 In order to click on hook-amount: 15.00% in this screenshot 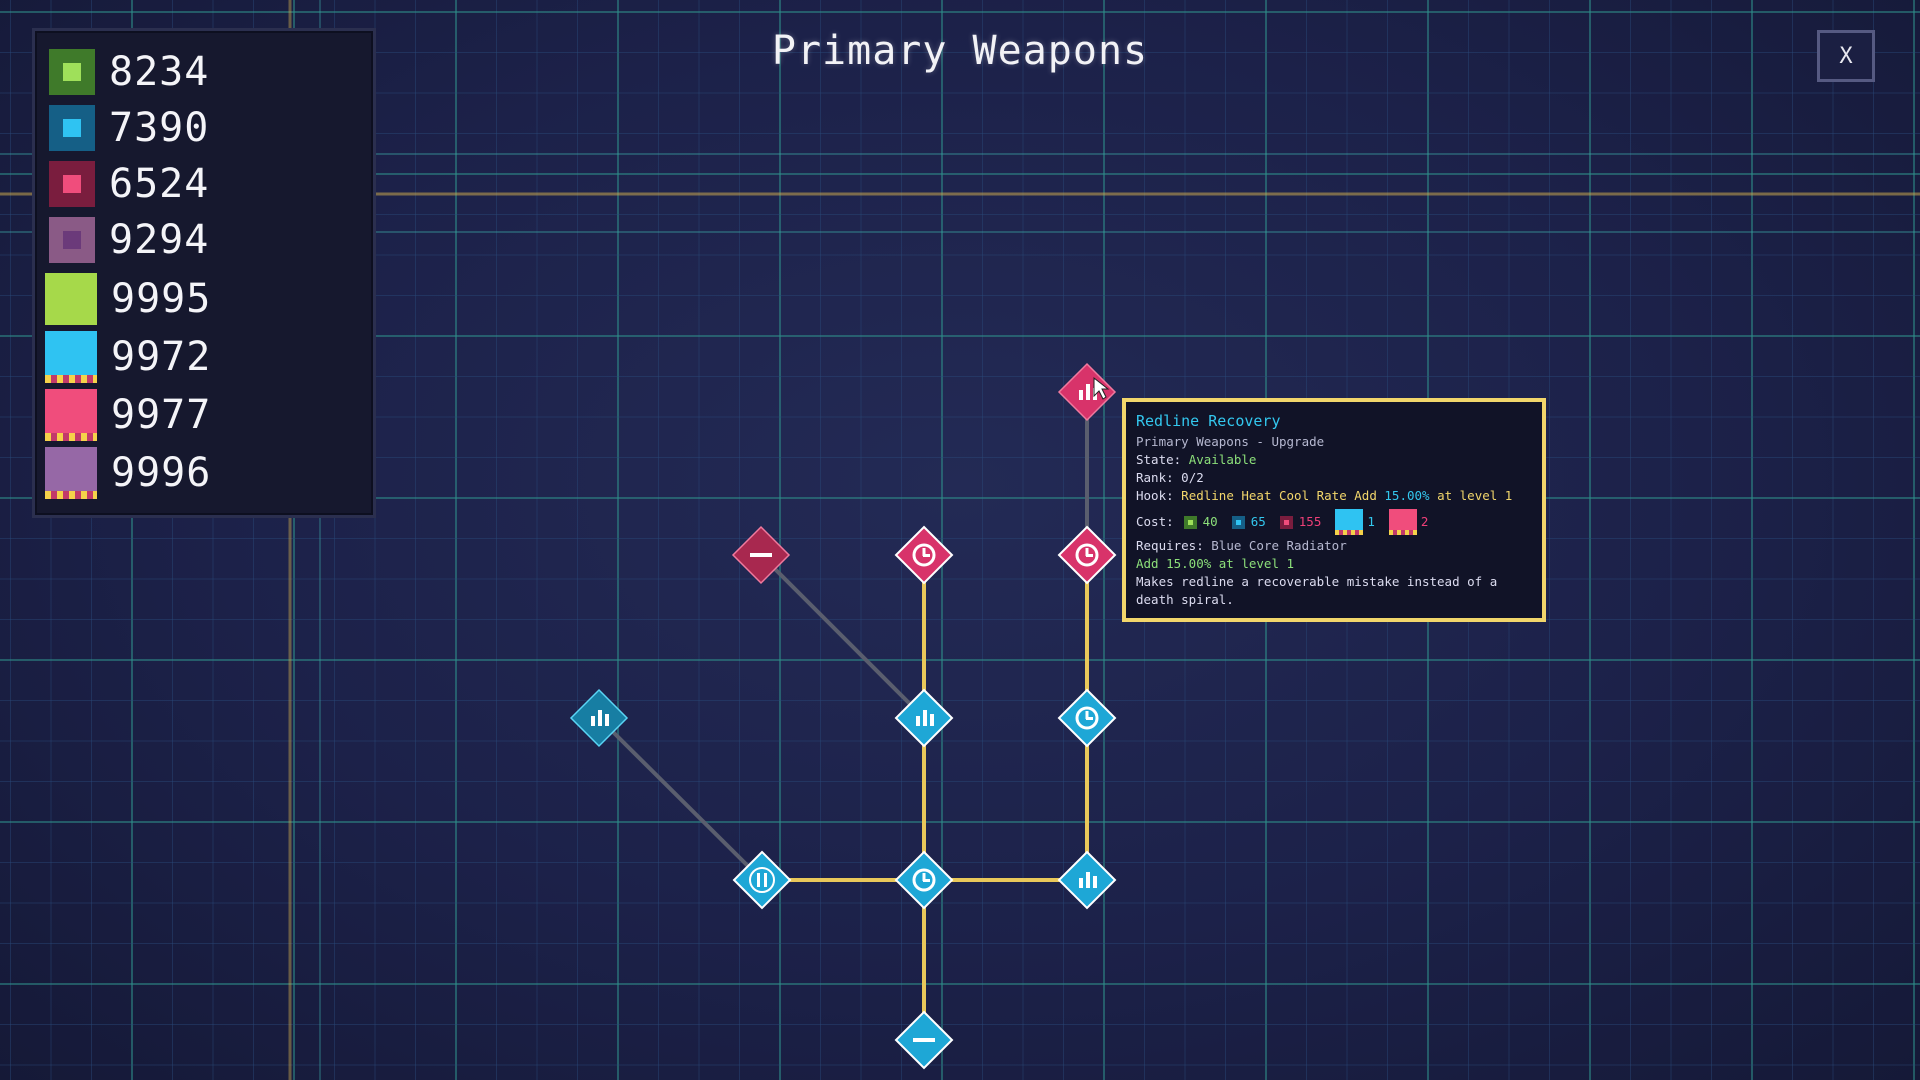, I will do `click(1407, 495)`.